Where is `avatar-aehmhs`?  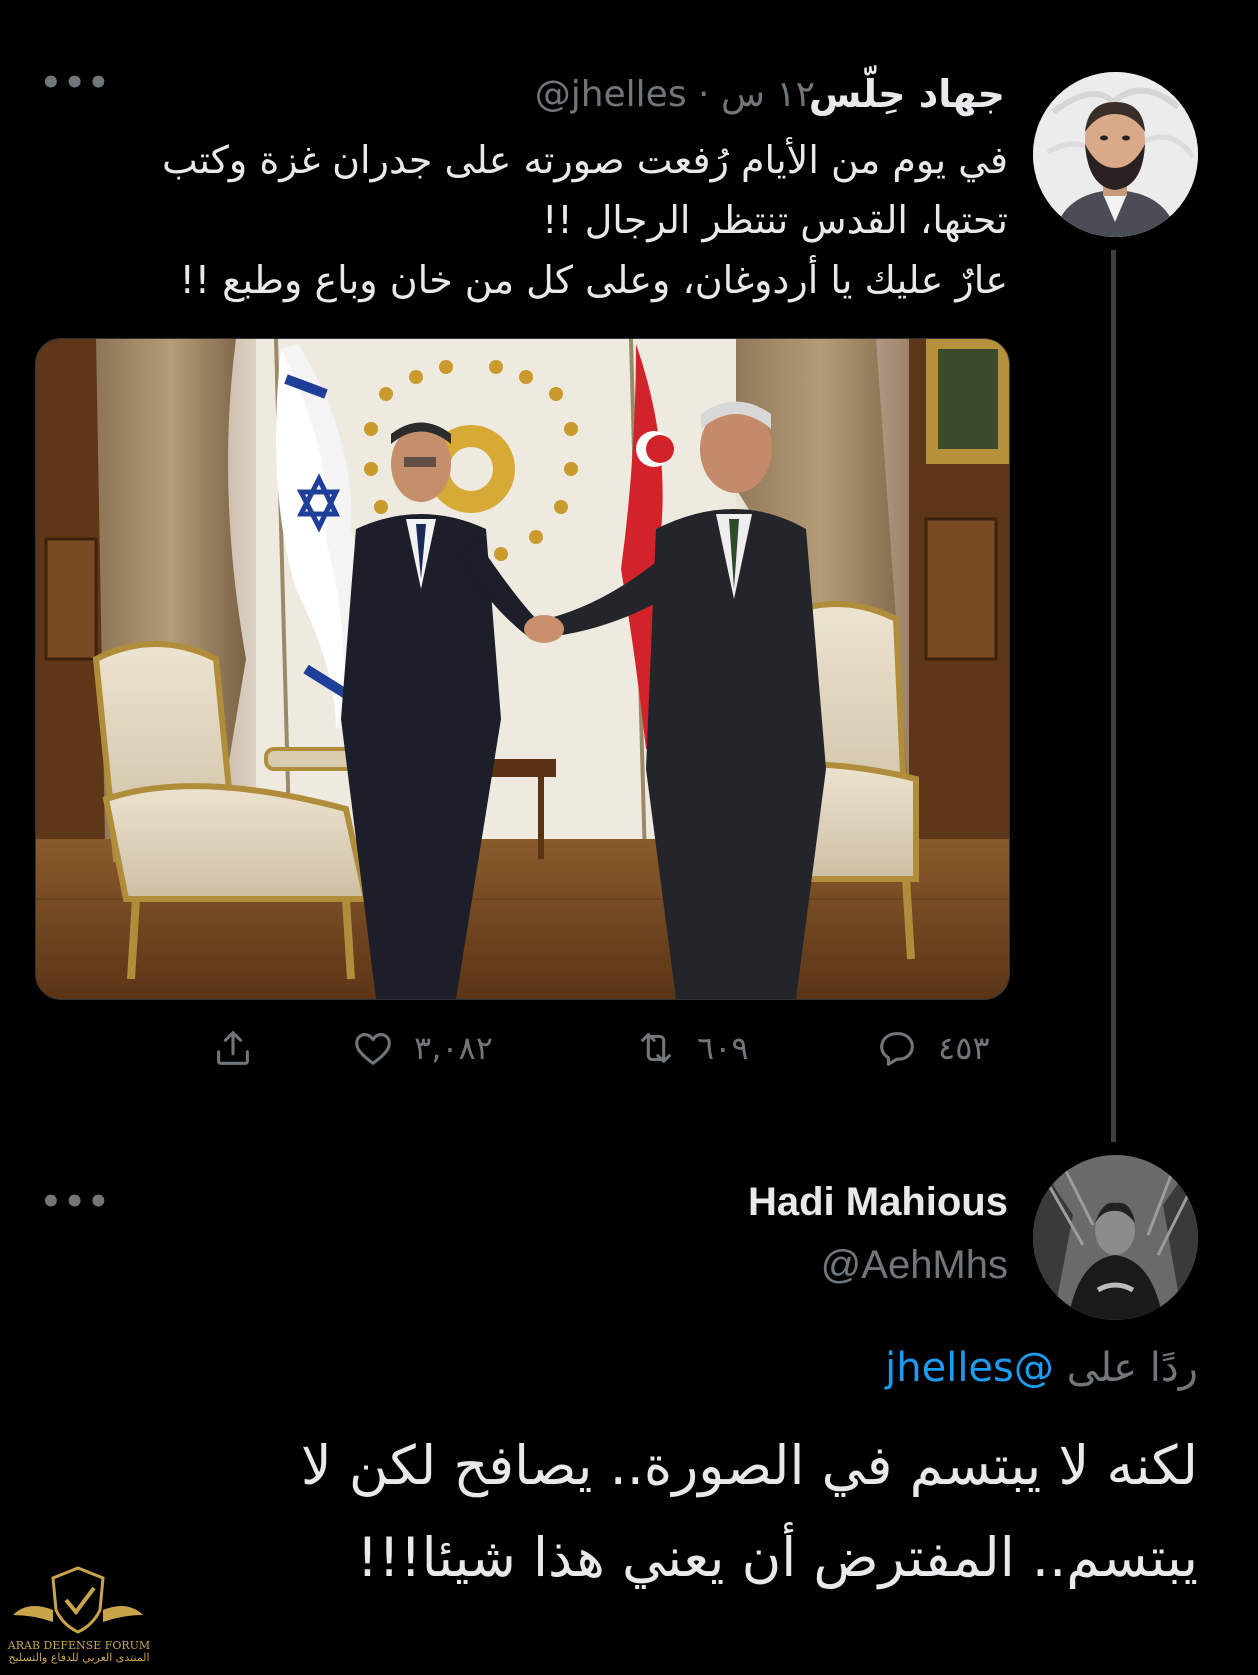 avatar-aehmhs is located at coordinates (1115, 1237).